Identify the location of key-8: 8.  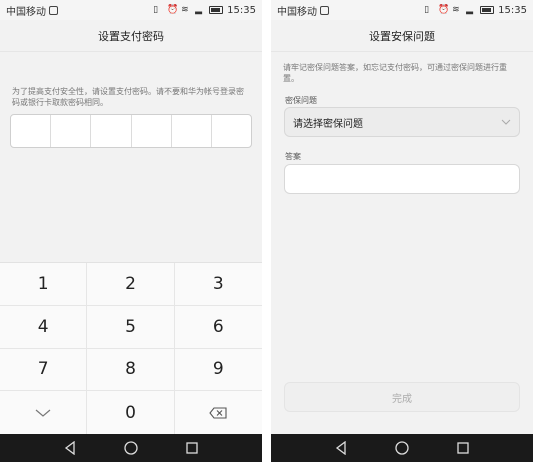
(131, 370).